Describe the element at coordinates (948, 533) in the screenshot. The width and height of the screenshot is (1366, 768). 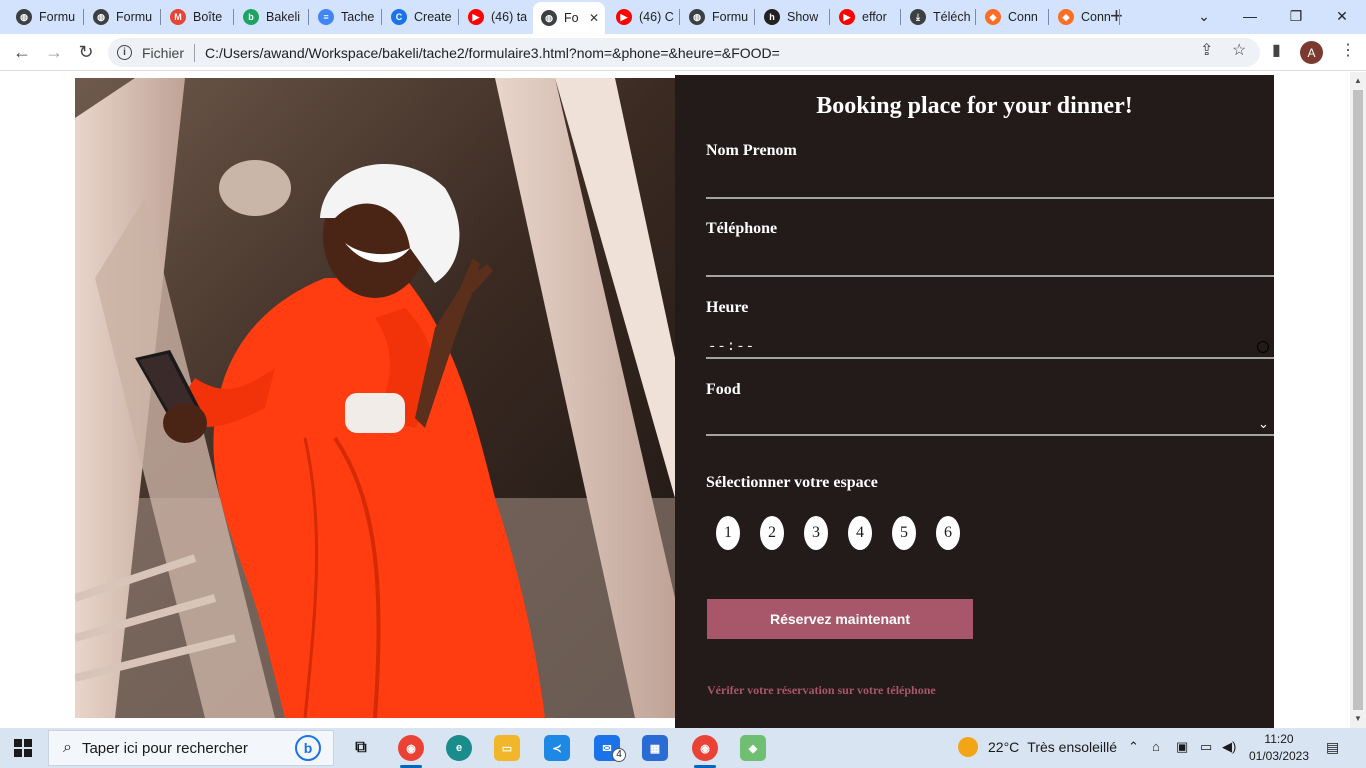
I see `seat-option-6: 6` at that location.